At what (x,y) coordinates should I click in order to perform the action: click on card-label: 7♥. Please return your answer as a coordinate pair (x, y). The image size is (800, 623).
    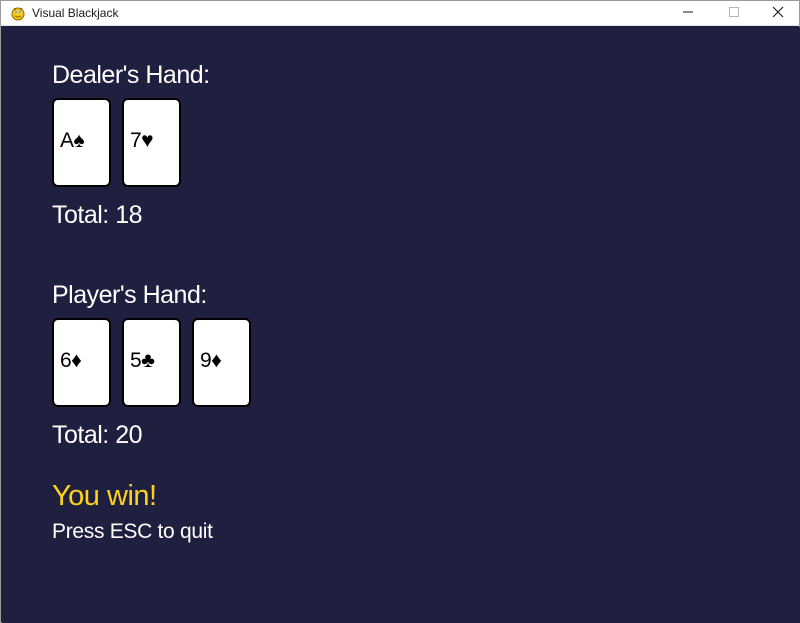
    Looking at the image, I should click on (142, 140).